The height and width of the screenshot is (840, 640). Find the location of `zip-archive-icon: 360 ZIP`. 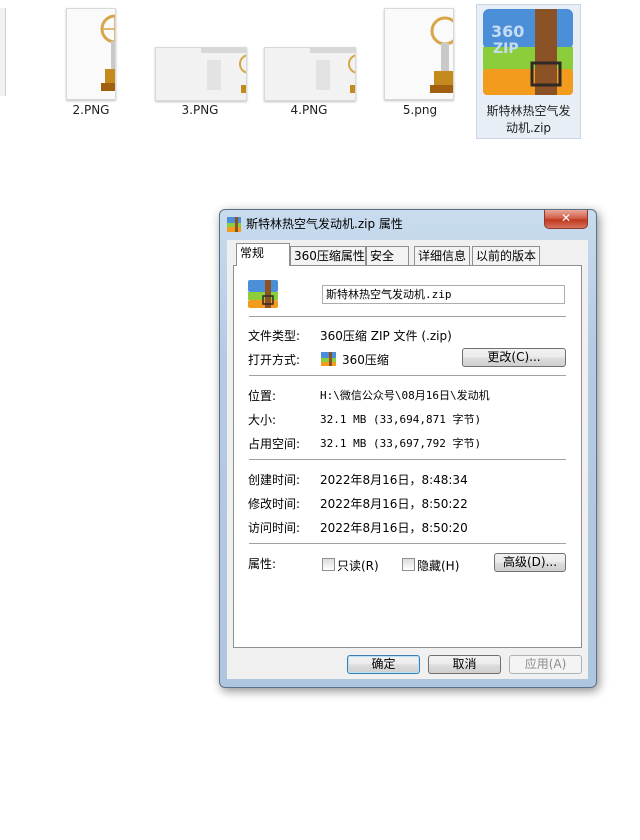

zip-archive-icon: 360 ZIP is located at coordinates (528, 52).